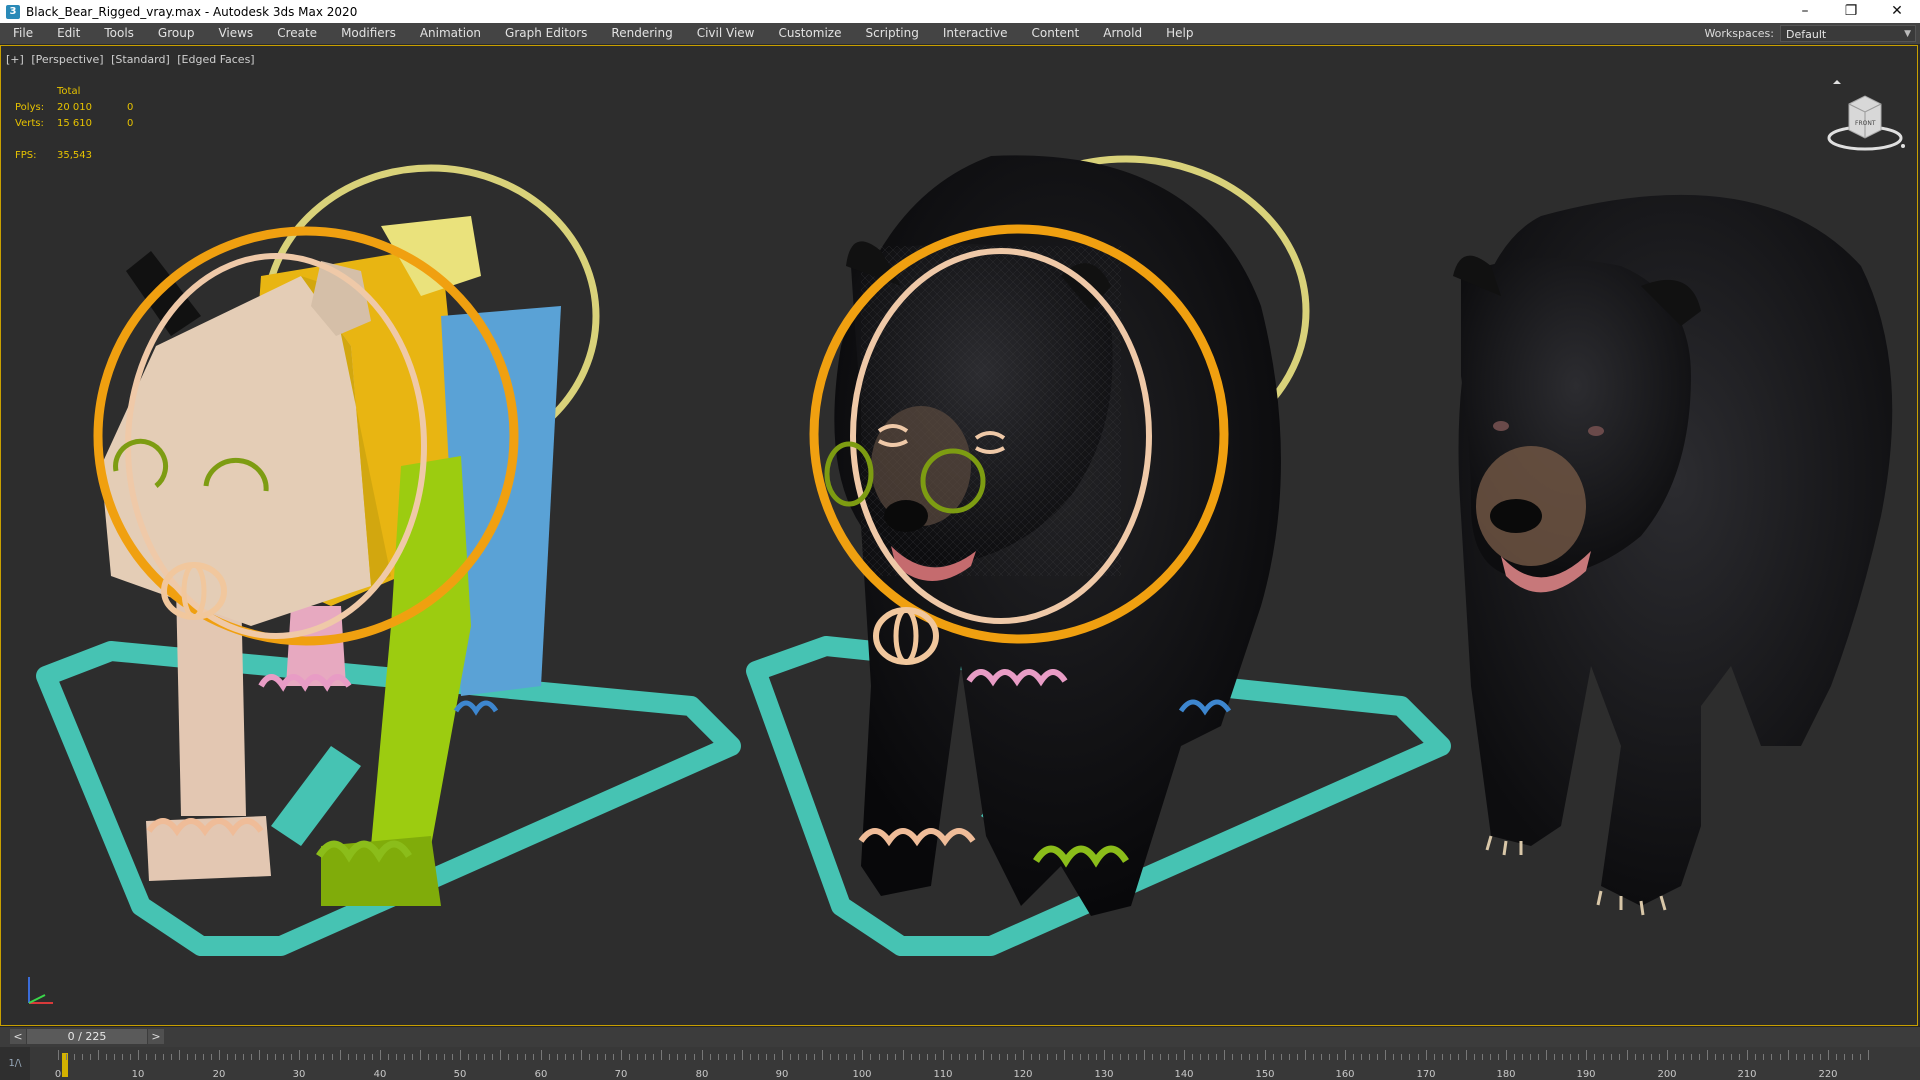 The image size is (1920, 1080). I want to click on ruler-label: 170, so click(1426, 1074).